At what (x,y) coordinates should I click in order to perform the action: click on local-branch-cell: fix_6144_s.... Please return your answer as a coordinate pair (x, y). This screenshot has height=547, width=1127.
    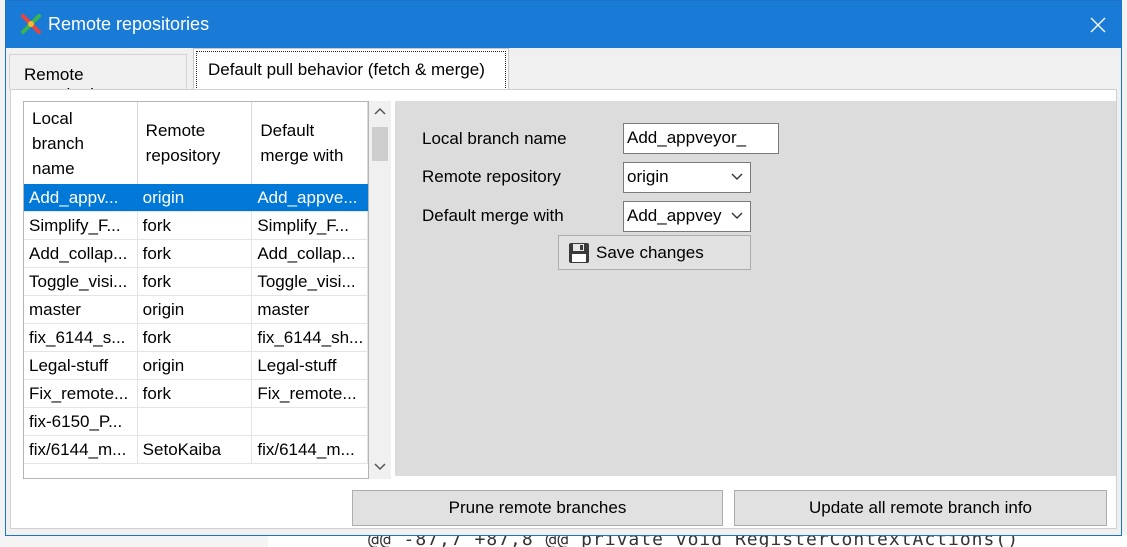
    Looking at the image, I should click on (81, 337).